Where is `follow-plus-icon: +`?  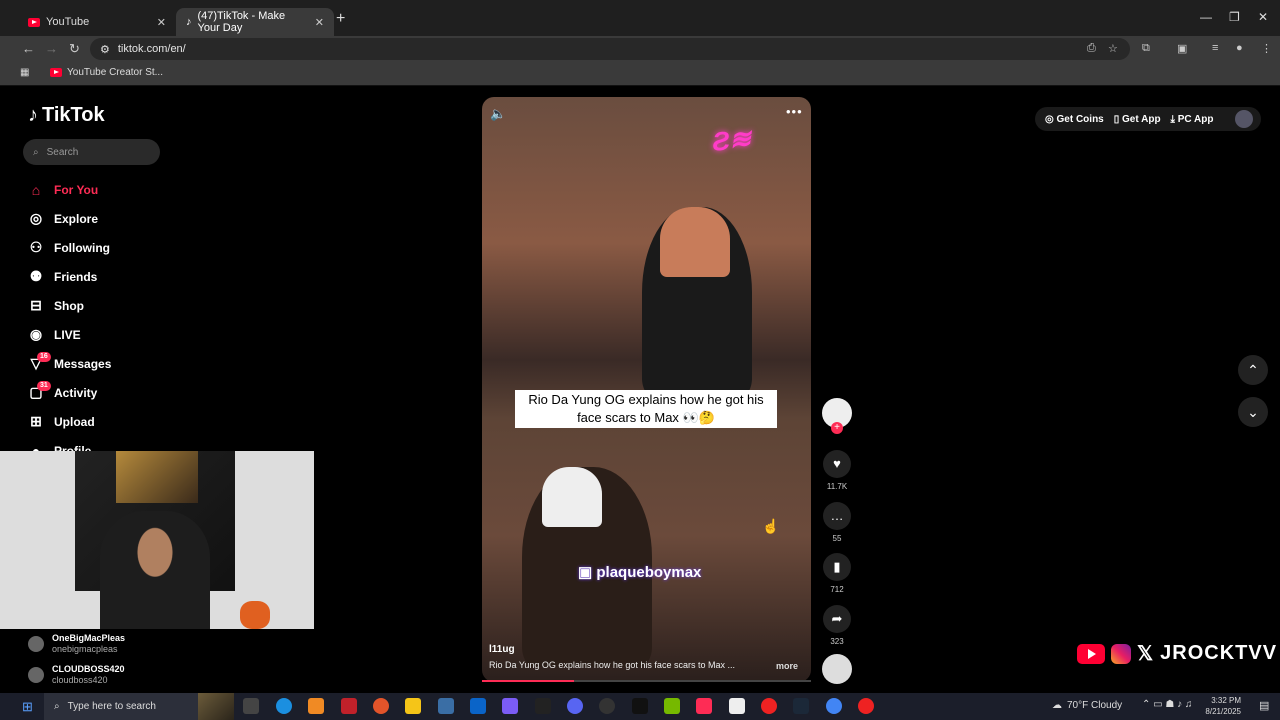
follow-plus-icon: + is located at coordinates (837, 428).